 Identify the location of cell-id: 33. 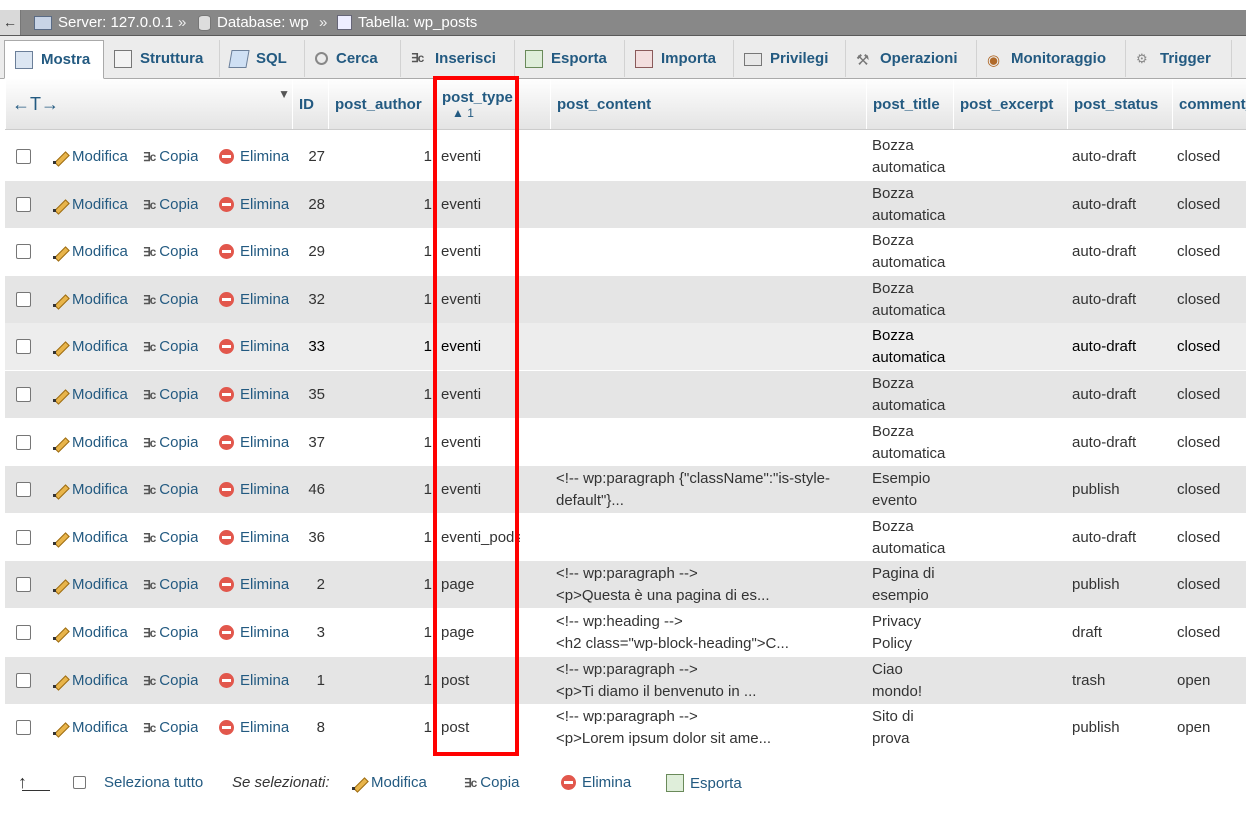
(316, 346).